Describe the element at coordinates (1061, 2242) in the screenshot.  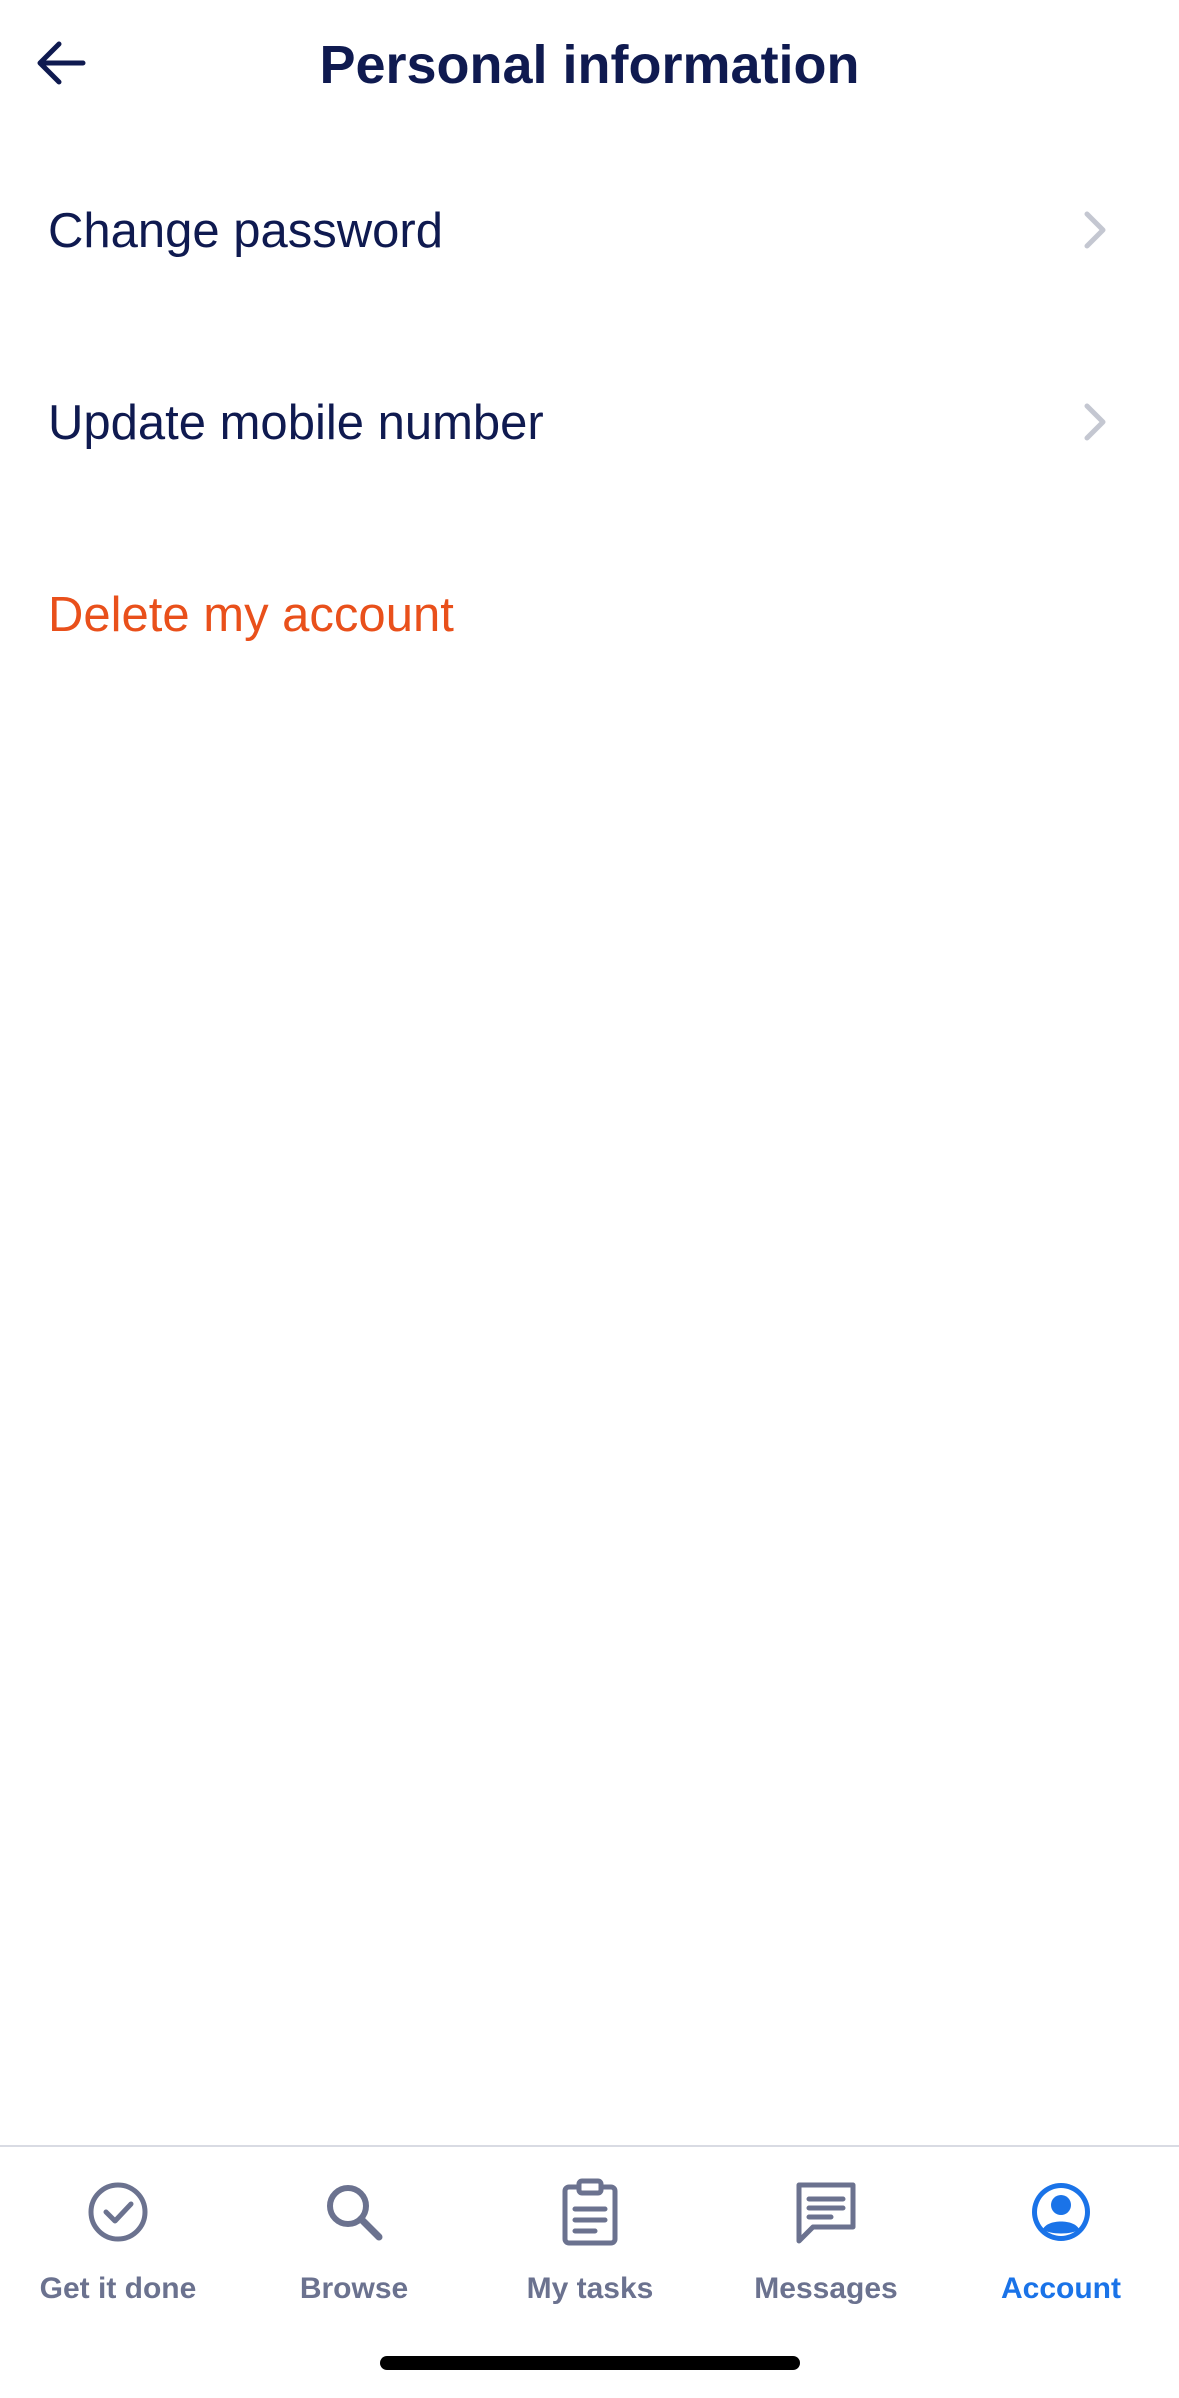
I see `tab-account: Account` at that location.